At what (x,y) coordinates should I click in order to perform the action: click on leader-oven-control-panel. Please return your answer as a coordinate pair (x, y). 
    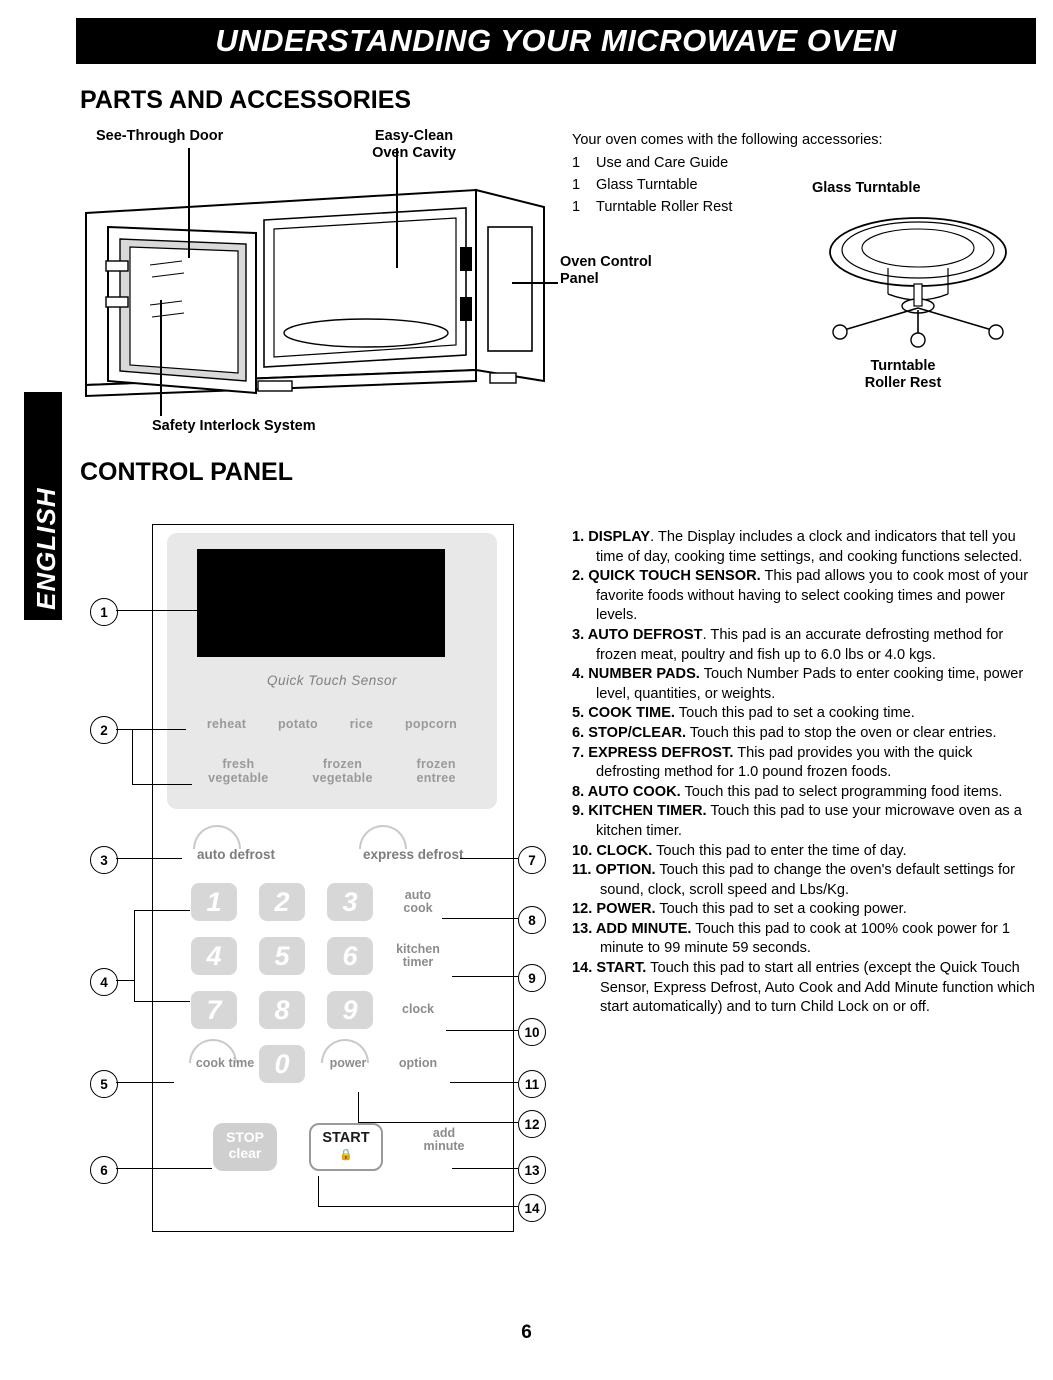
    Looking at the image, I should click on (535, 283).